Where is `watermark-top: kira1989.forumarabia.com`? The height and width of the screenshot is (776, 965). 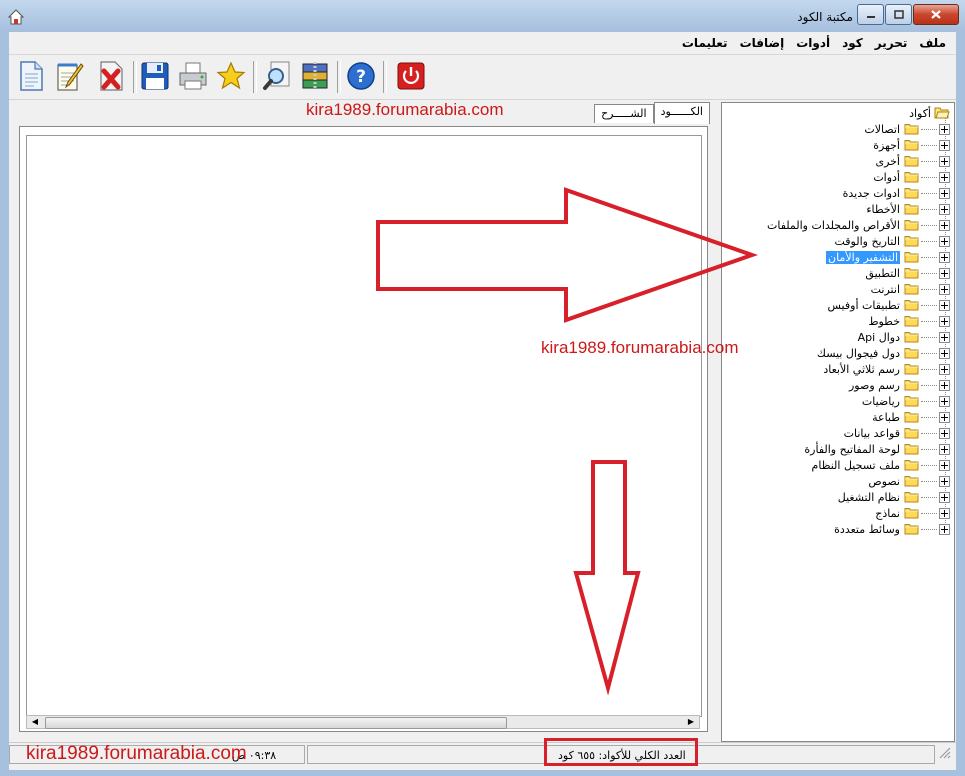
watermark-top: kira1989.forumarabia.com is located at coordinates (405, 109).